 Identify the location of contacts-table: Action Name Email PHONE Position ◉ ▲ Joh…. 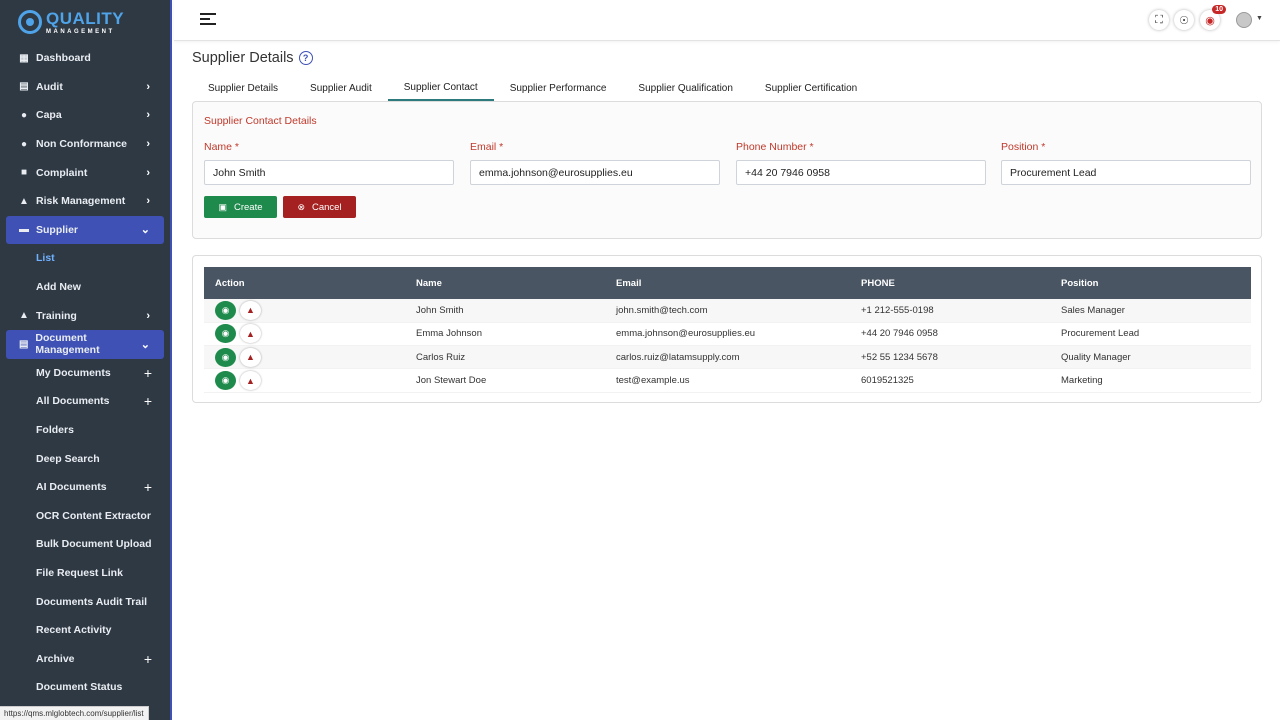
(727, 330).